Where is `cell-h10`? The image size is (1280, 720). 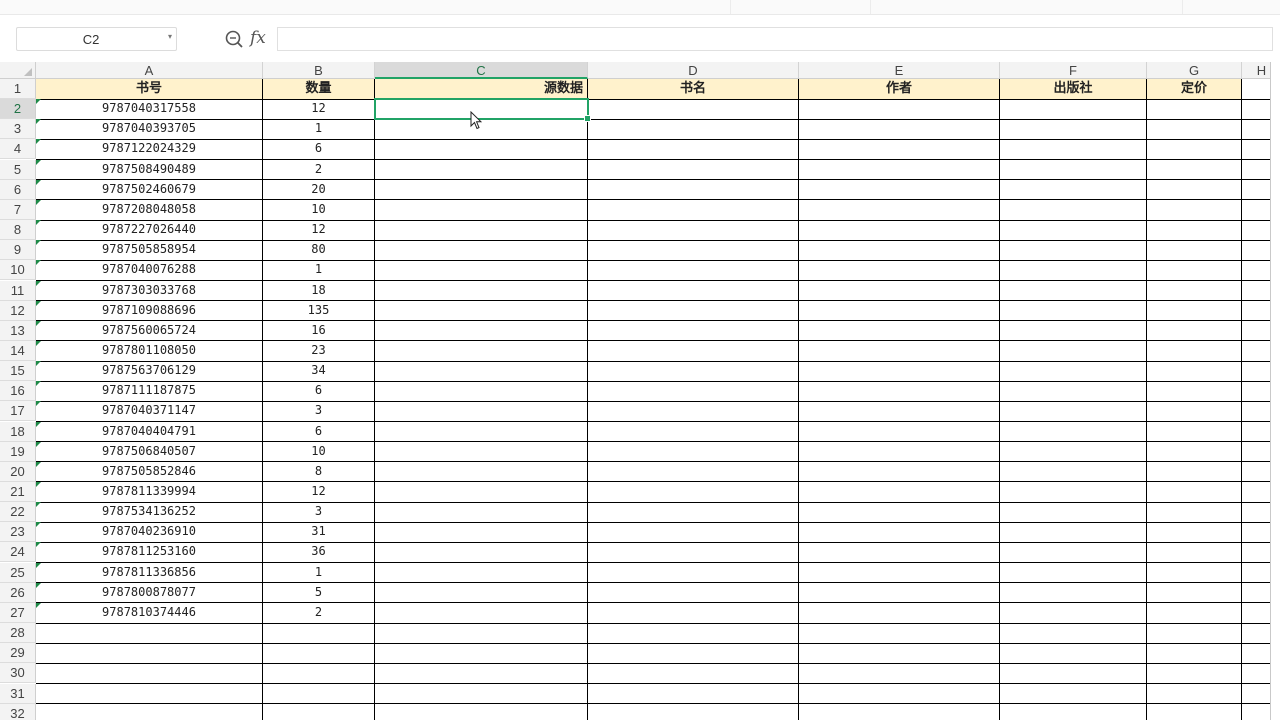 cell-h10 is located at coordinates (1256, 270).